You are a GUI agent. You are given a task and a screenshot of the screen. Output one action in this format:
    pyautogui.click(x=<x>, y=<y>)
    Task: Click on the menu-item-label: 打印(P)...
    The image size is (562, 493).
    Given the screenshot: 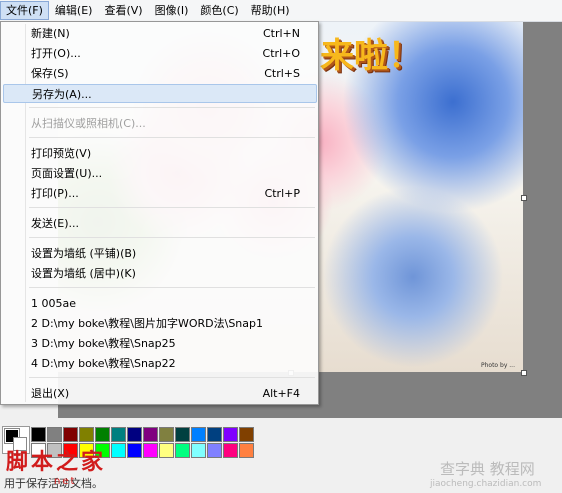 What is the action you would take?
    pyautogui.click(x=55, y=193)
    